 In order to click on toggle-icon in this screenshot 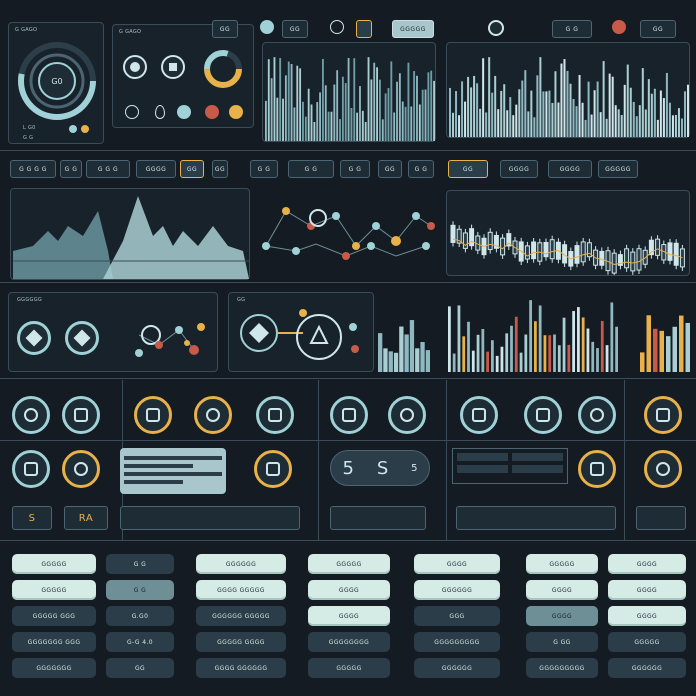, I will do `click(184, 112)`.